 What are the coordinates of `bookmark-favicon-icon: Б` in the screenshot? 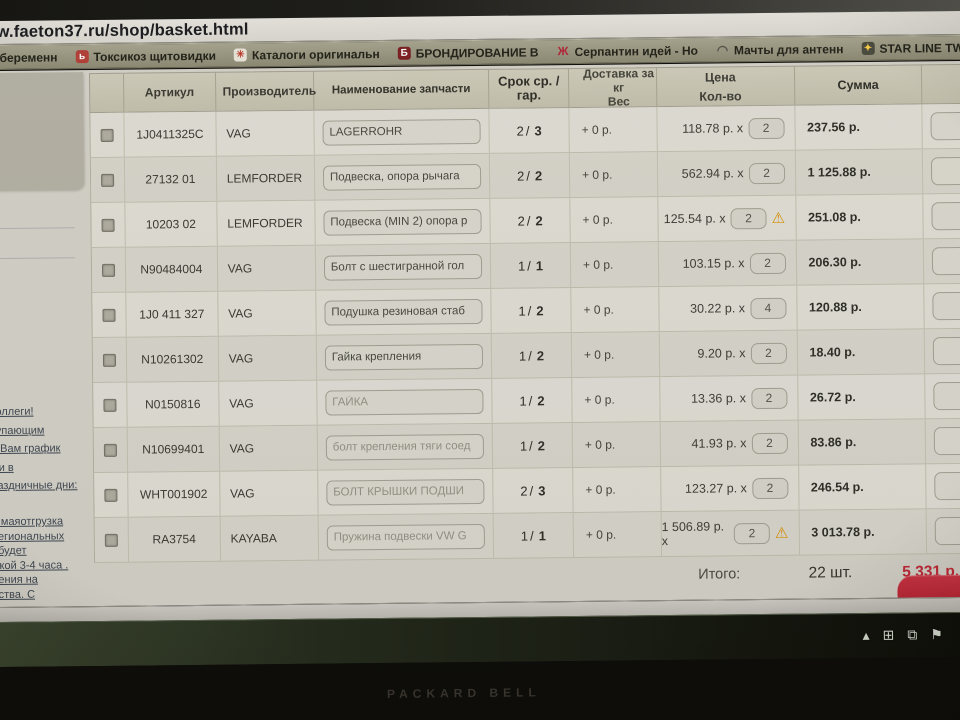 It's located at (404, 53).